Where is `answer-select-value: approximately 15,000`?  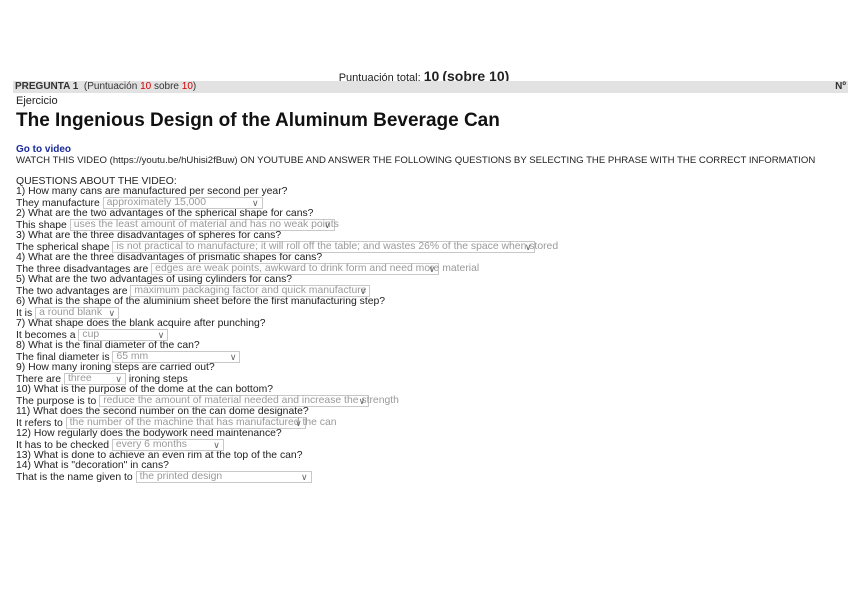 answer-select-value: approximately 15,000 is located at coordinates (156, 202).